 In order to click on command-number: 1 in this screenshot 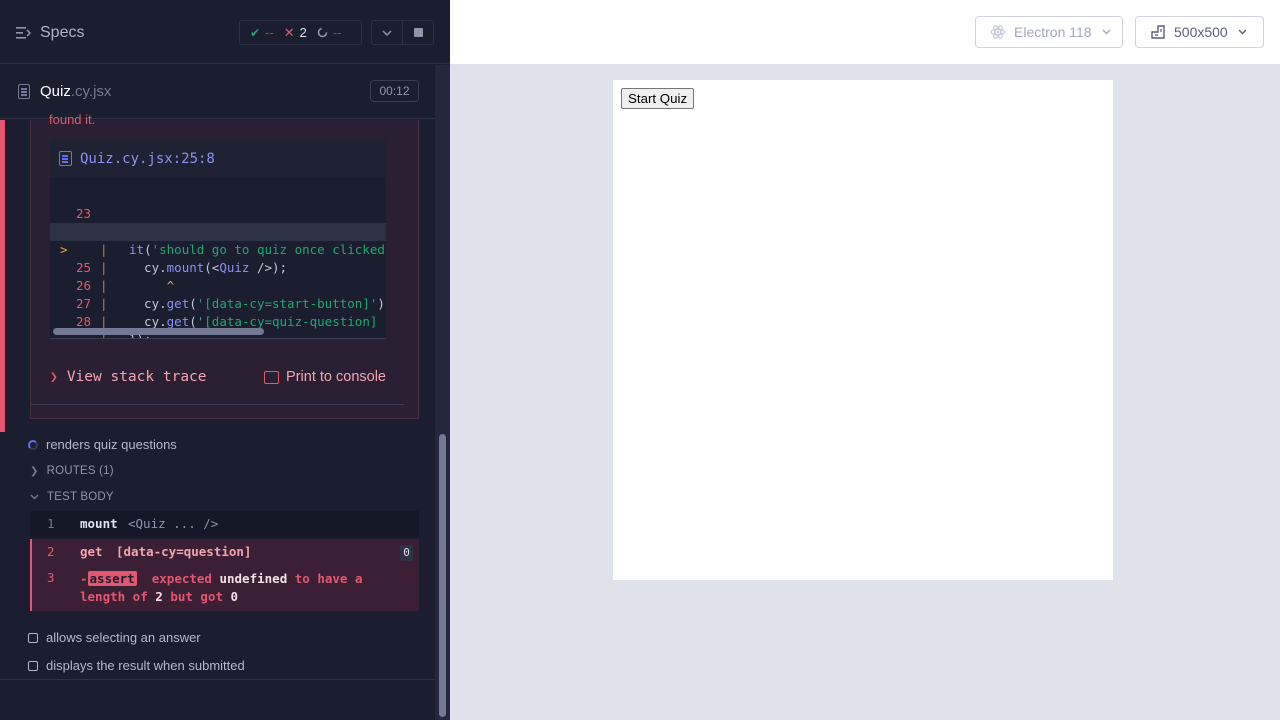, I will do `click(51, 523)`.